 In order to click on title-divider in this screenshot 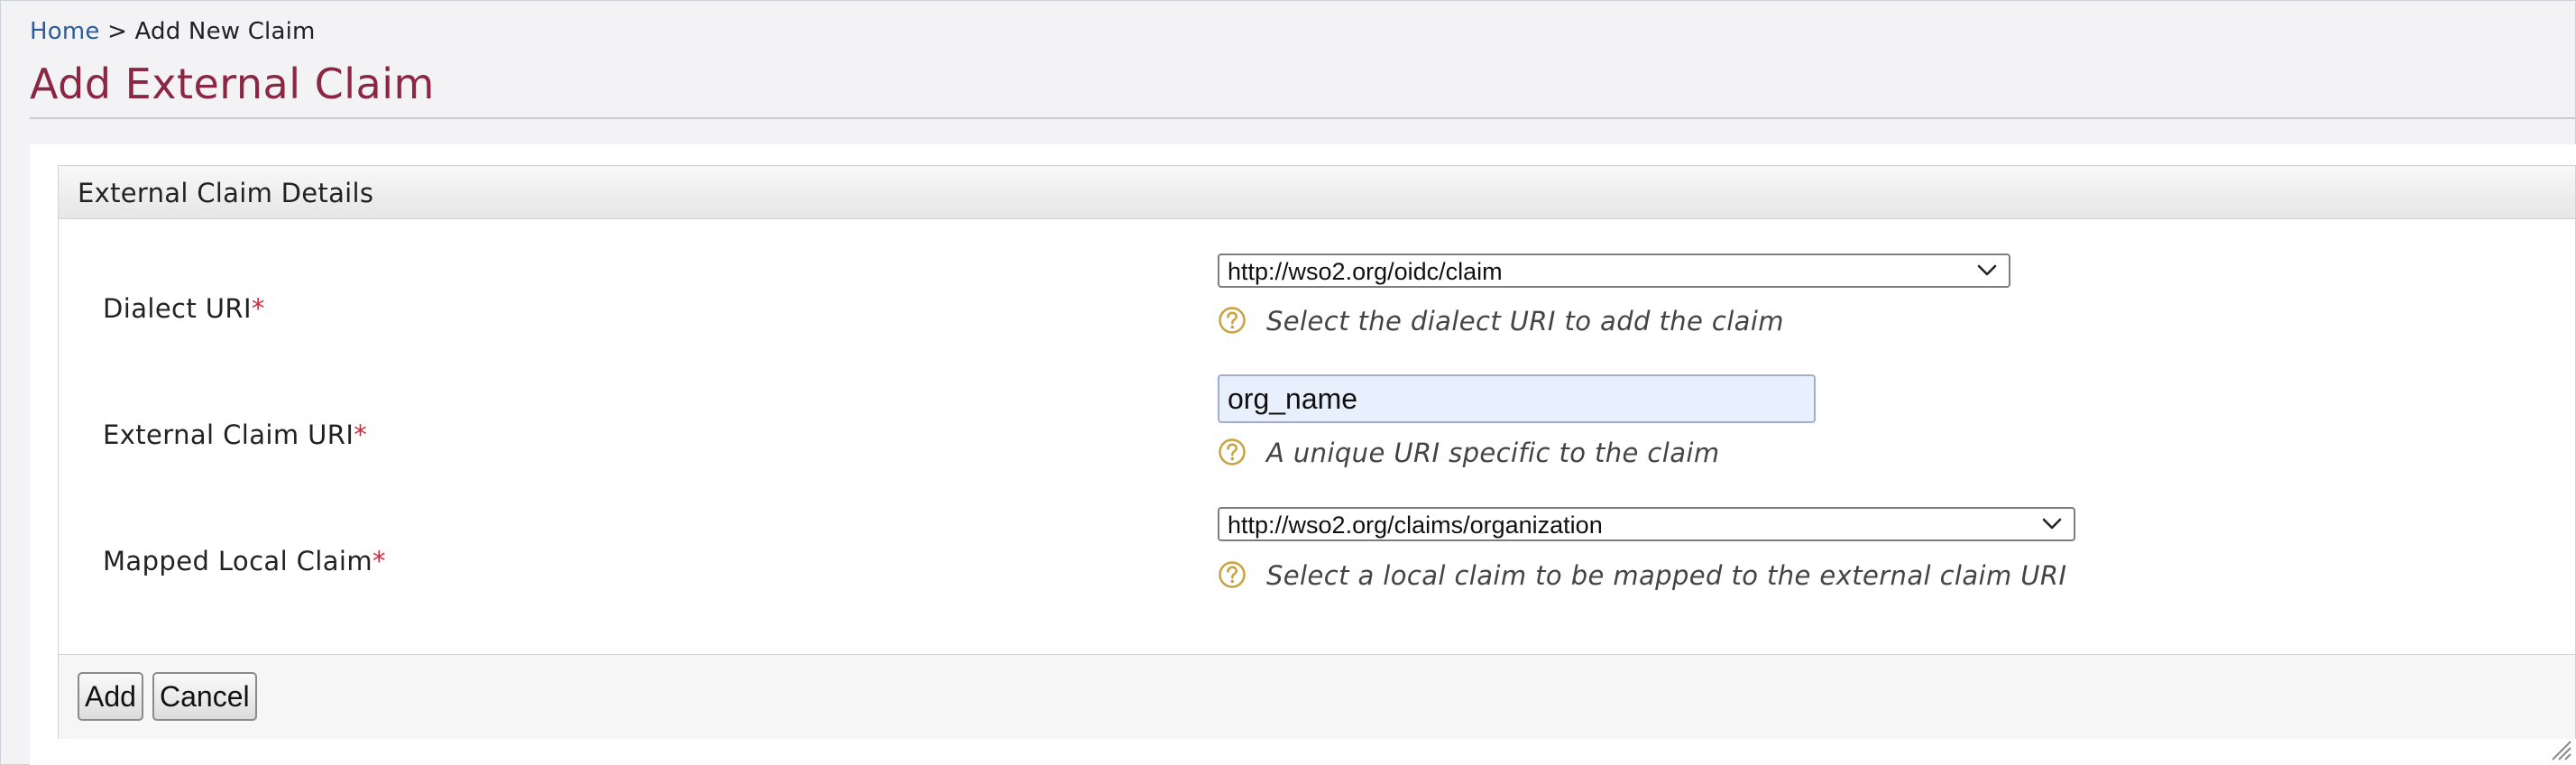, I will do `click(1303, 118)`.